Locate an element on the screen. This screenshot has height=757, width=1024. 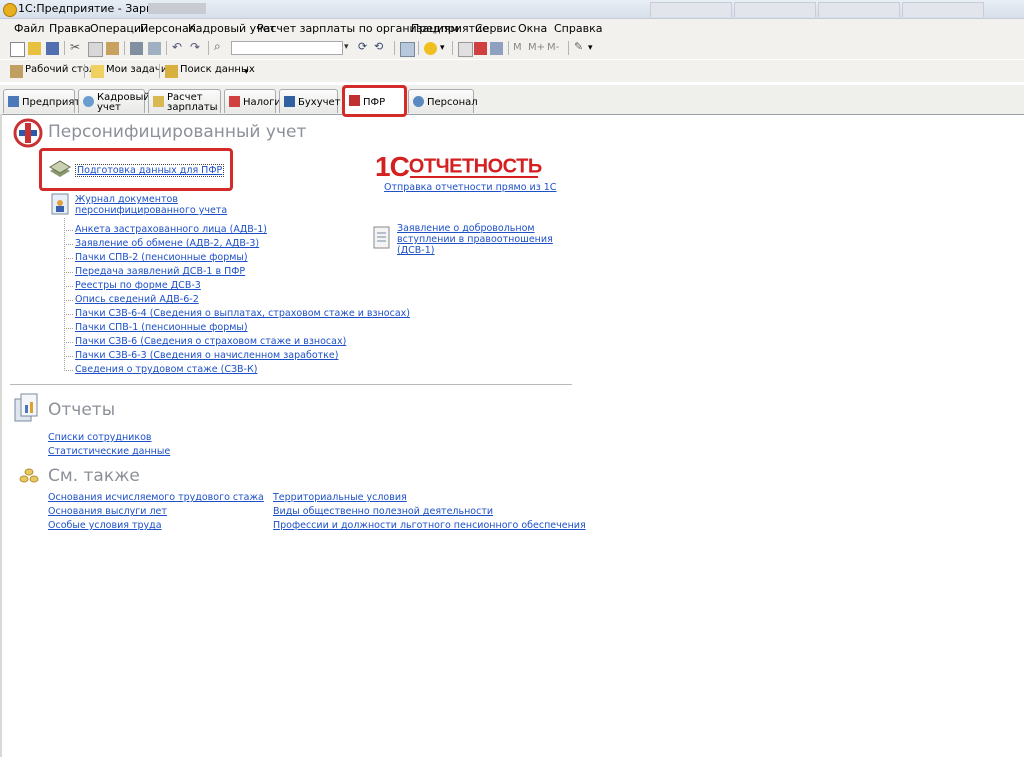
tree-line is located at coordinates (65, 293).